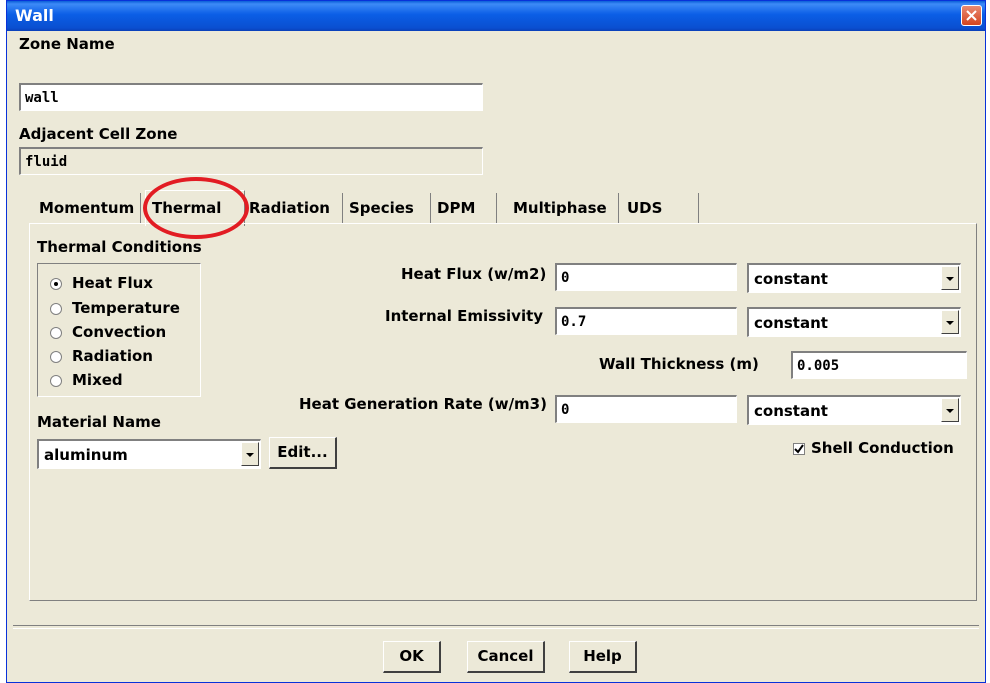 The height and width of the screenshot is (683, 990). I want to click on title-bar: Wall, so click(496, 16).